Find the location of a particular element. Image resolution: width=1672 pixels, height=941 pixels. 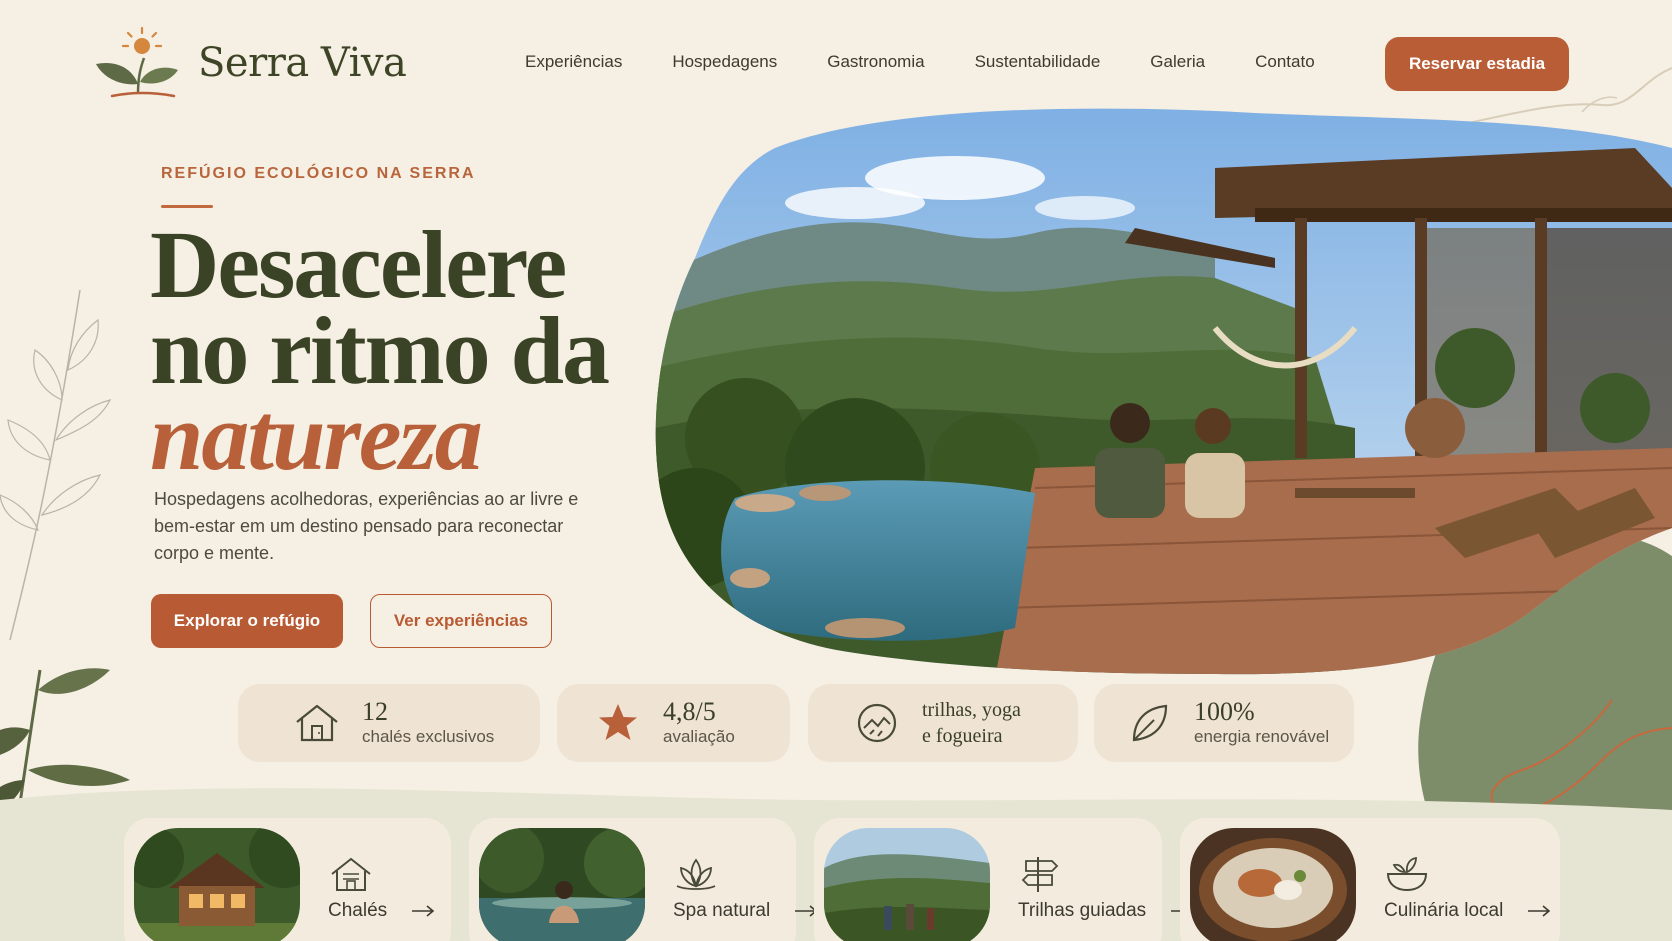

card-spa-meta: Spa natural is located at coordinates (745, 888).